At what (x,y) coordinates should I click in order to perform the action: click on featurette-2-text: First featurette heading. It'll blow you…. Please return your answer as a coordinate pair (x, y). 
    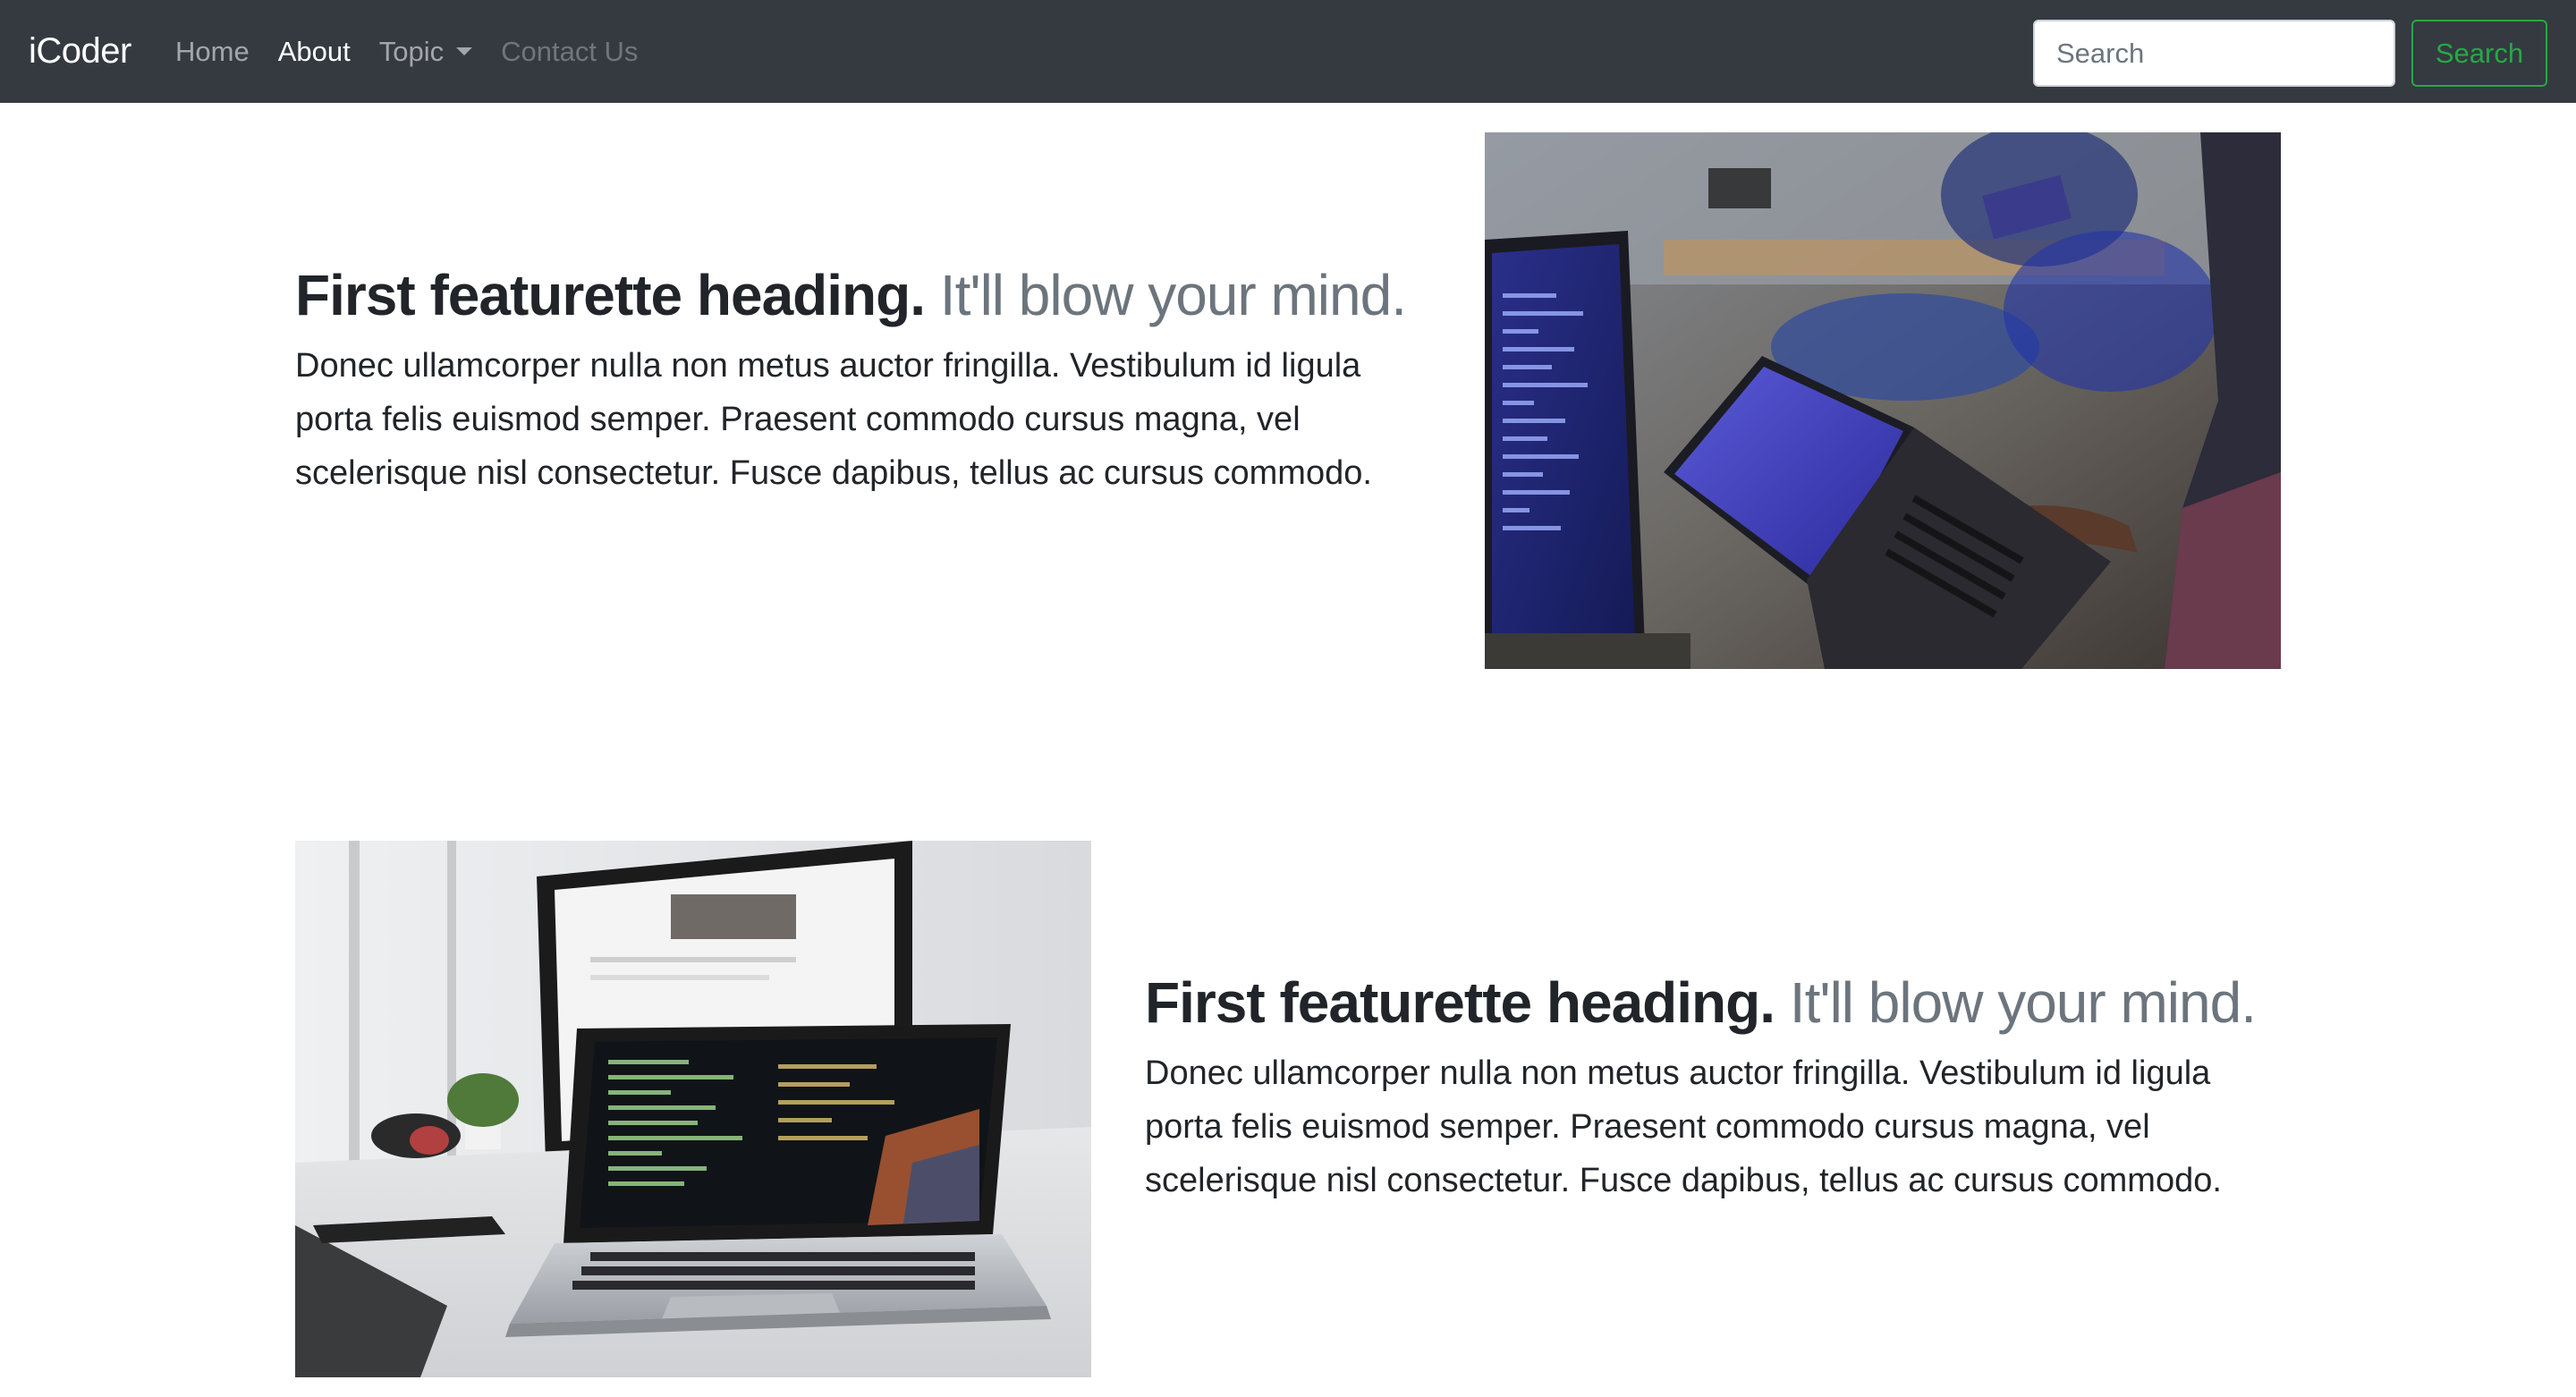
    Looking at the image, I should click on (1701, 1088).